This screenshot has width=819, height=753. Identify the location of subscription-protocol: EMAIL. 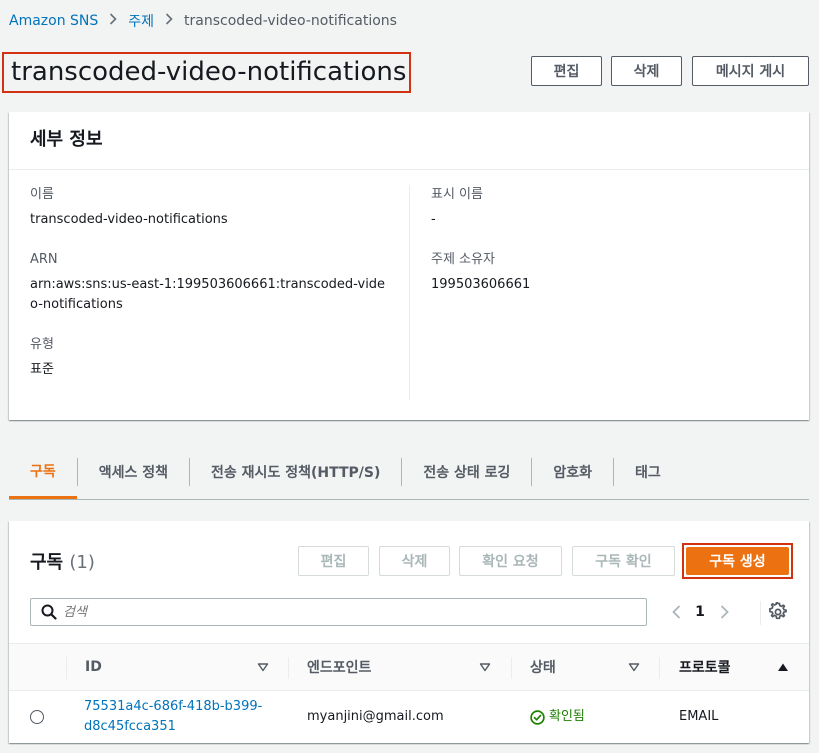
(699, 716).